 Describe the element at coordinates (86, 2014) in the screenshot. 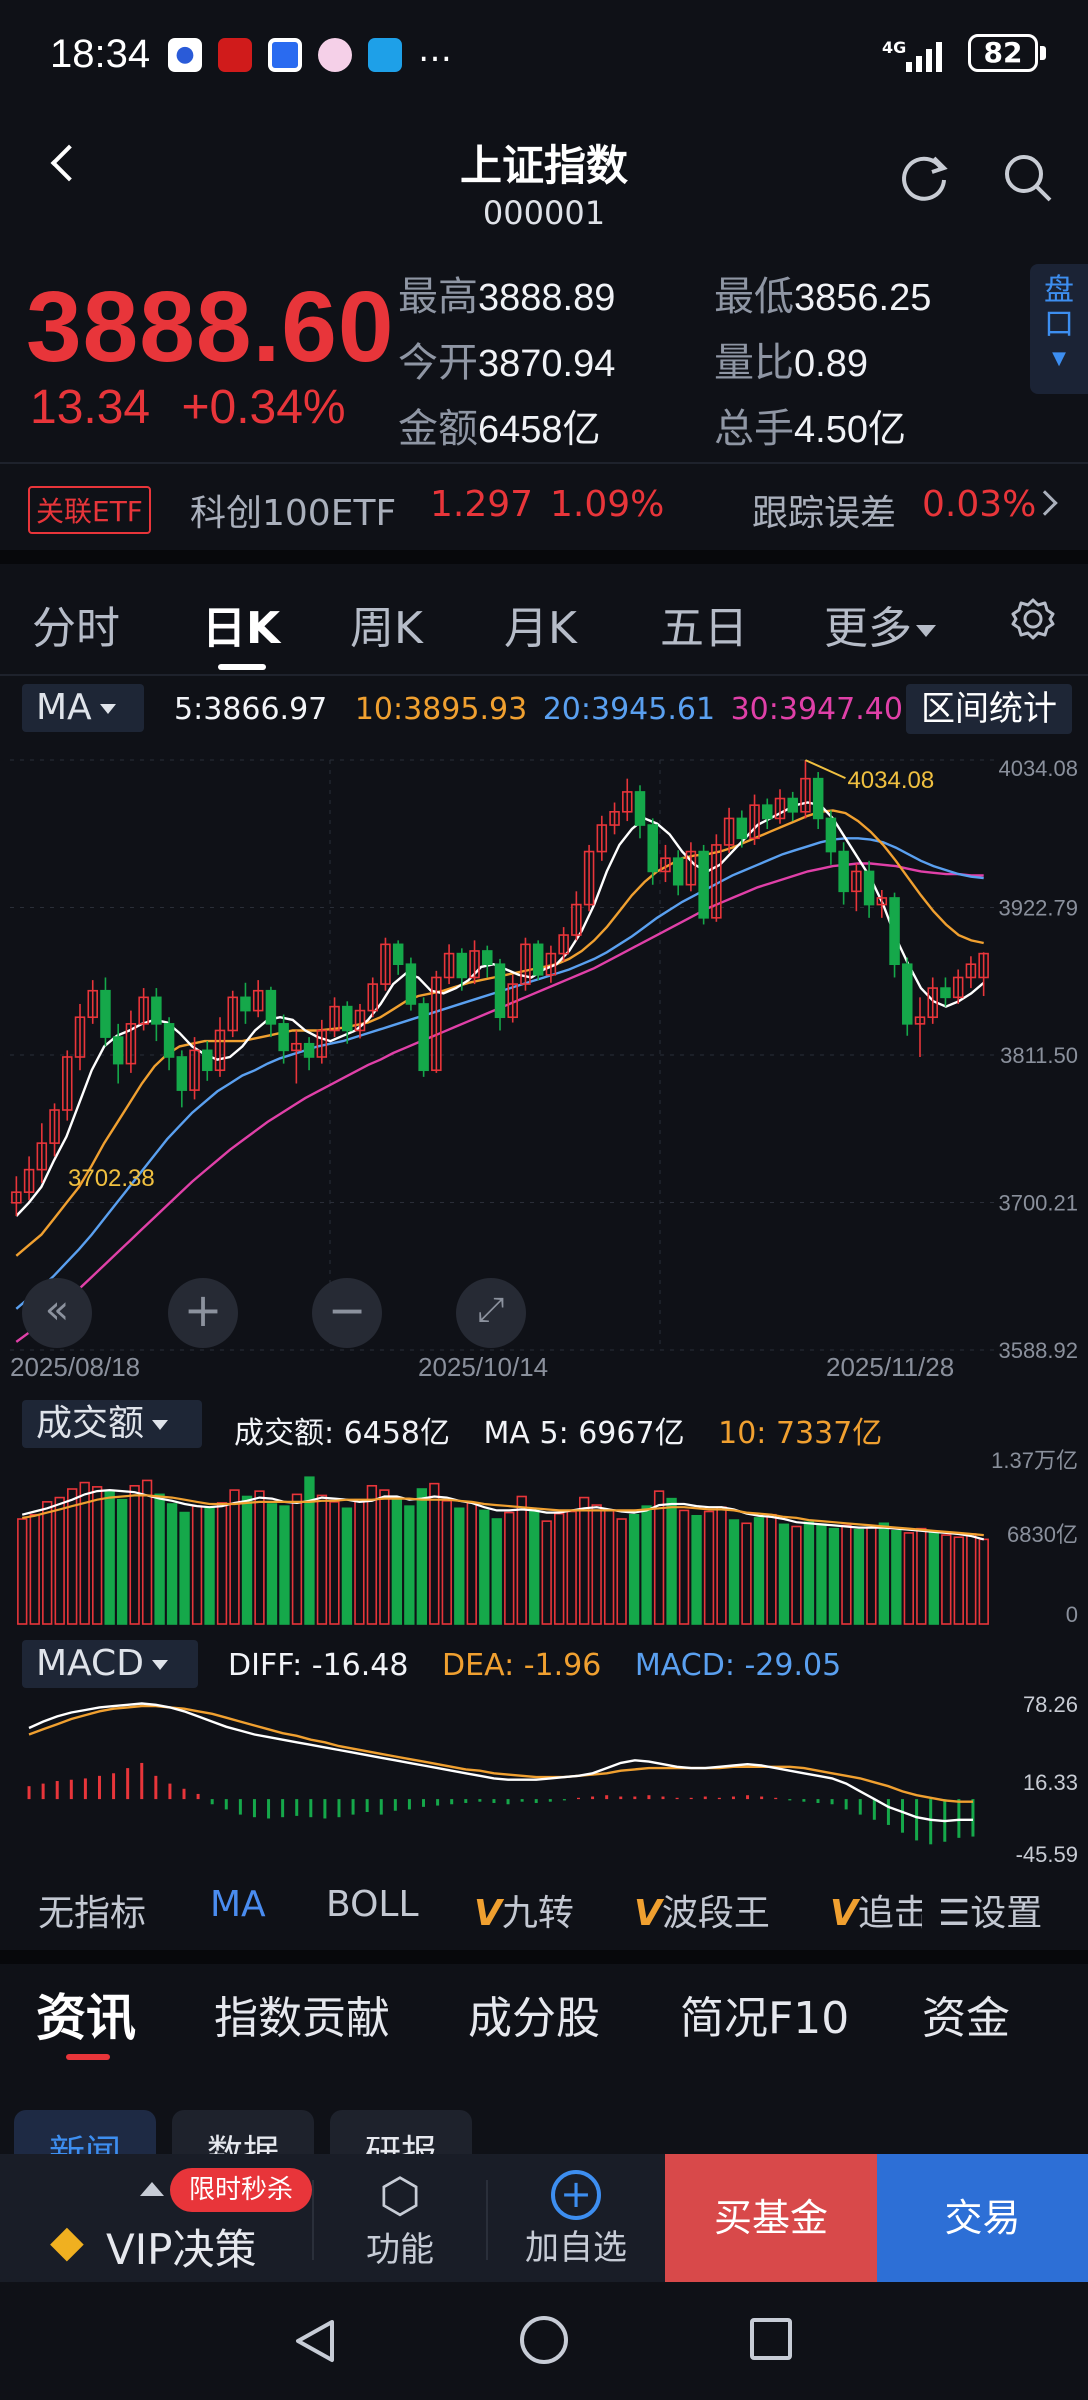

I see `tab-news-info: 资讯` at that location.